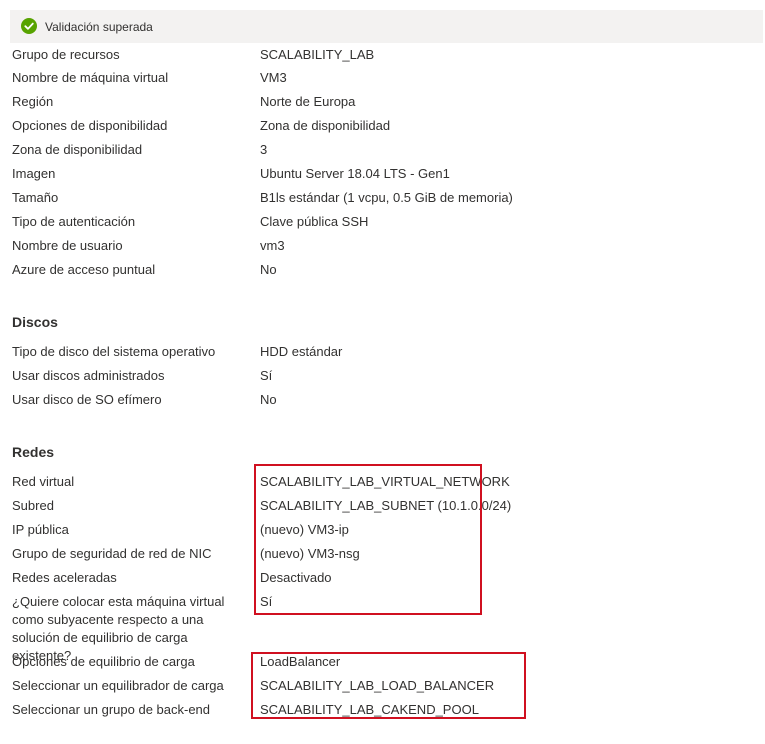 The height and width of the screenshot is (744, 765). I want to click on row-label: Opciones de equilibrio de carga, so click(103, 661).